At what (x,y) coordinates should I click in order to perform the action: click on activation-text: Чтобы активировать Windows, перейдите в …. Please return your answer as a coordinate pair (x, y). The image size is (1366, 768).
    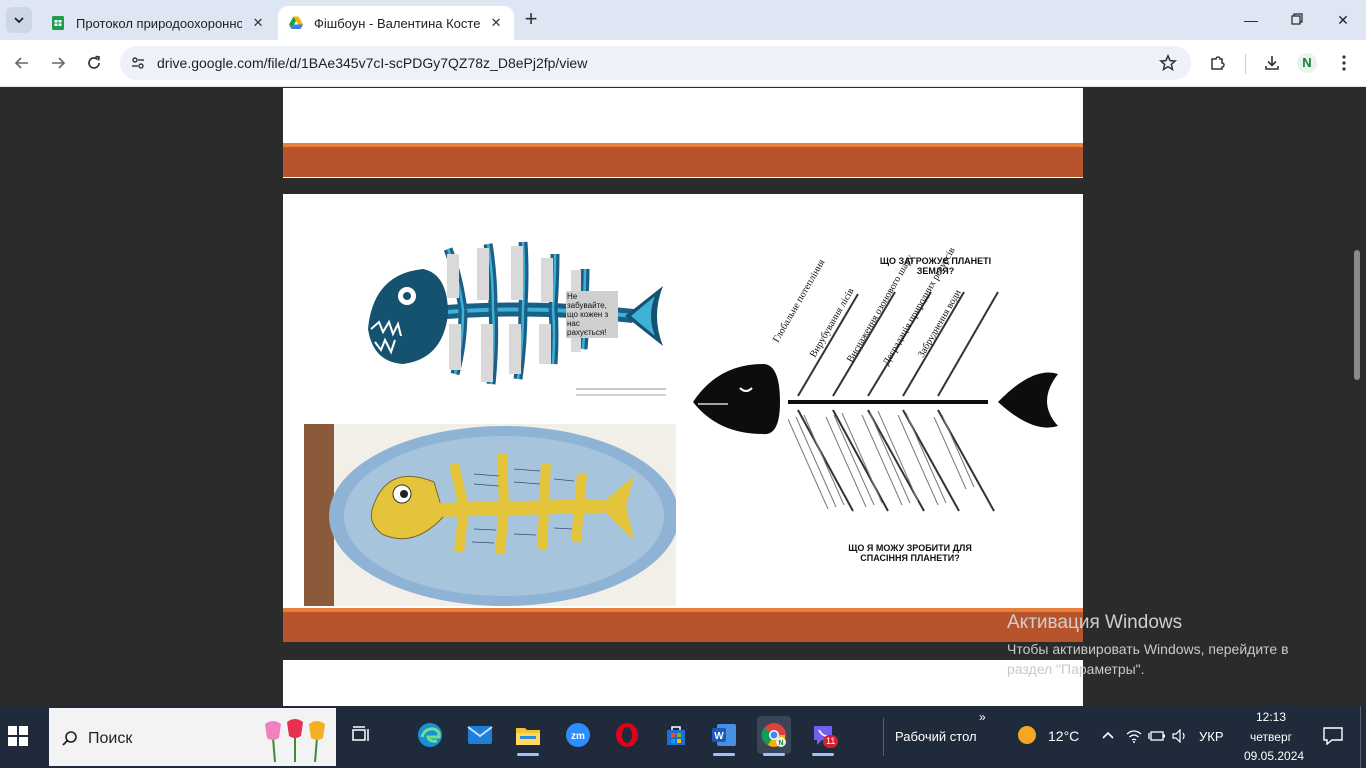
    Looking at the image, I should click on (1148, 659).